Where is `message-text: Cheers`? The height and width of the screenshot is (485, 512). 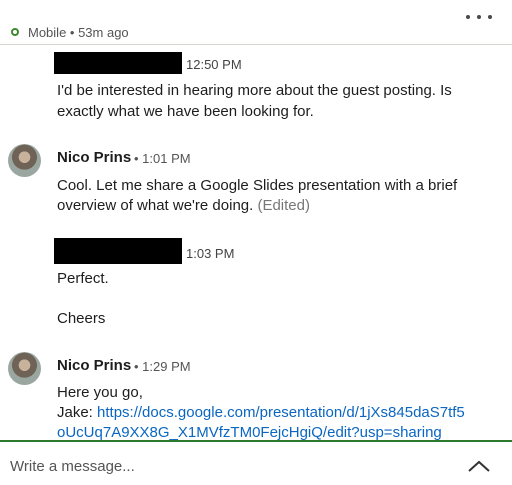 message-text: Cheers is located at coordinates (81, 318).